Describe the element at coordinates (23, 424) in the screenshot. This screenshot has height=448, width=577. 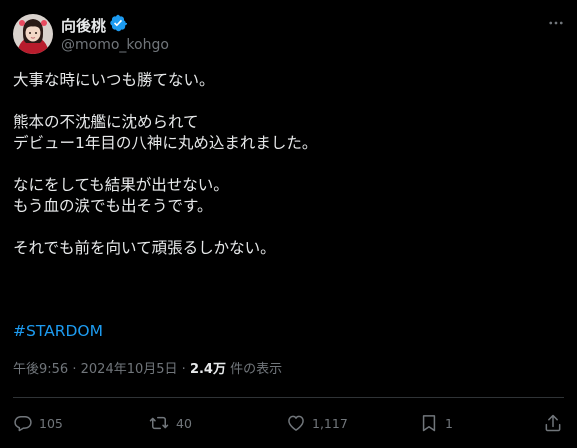
I see `reply-icon` at that location.